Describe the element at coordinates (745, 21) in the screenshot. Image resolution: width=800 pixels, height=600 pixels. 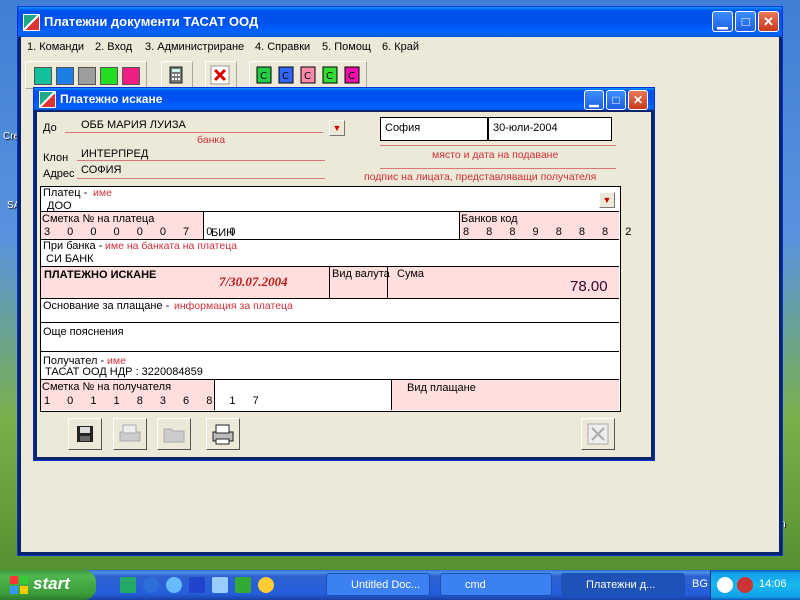
I see `maximize-button: □` at that location.